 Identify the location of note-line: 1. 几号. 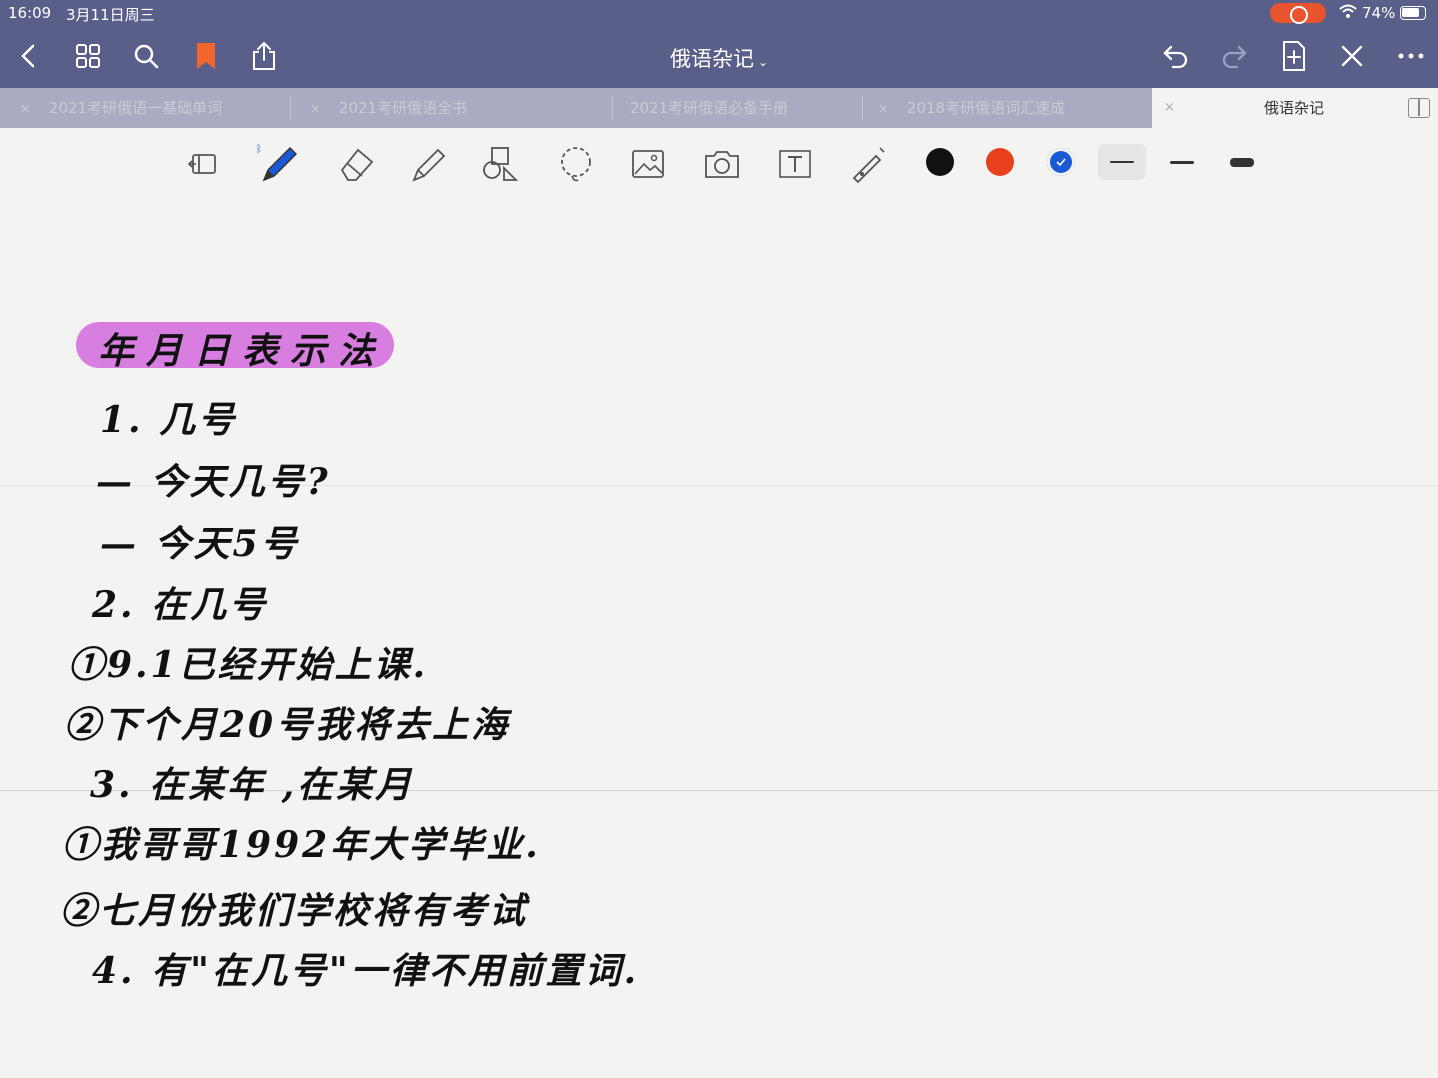
(169, 420).